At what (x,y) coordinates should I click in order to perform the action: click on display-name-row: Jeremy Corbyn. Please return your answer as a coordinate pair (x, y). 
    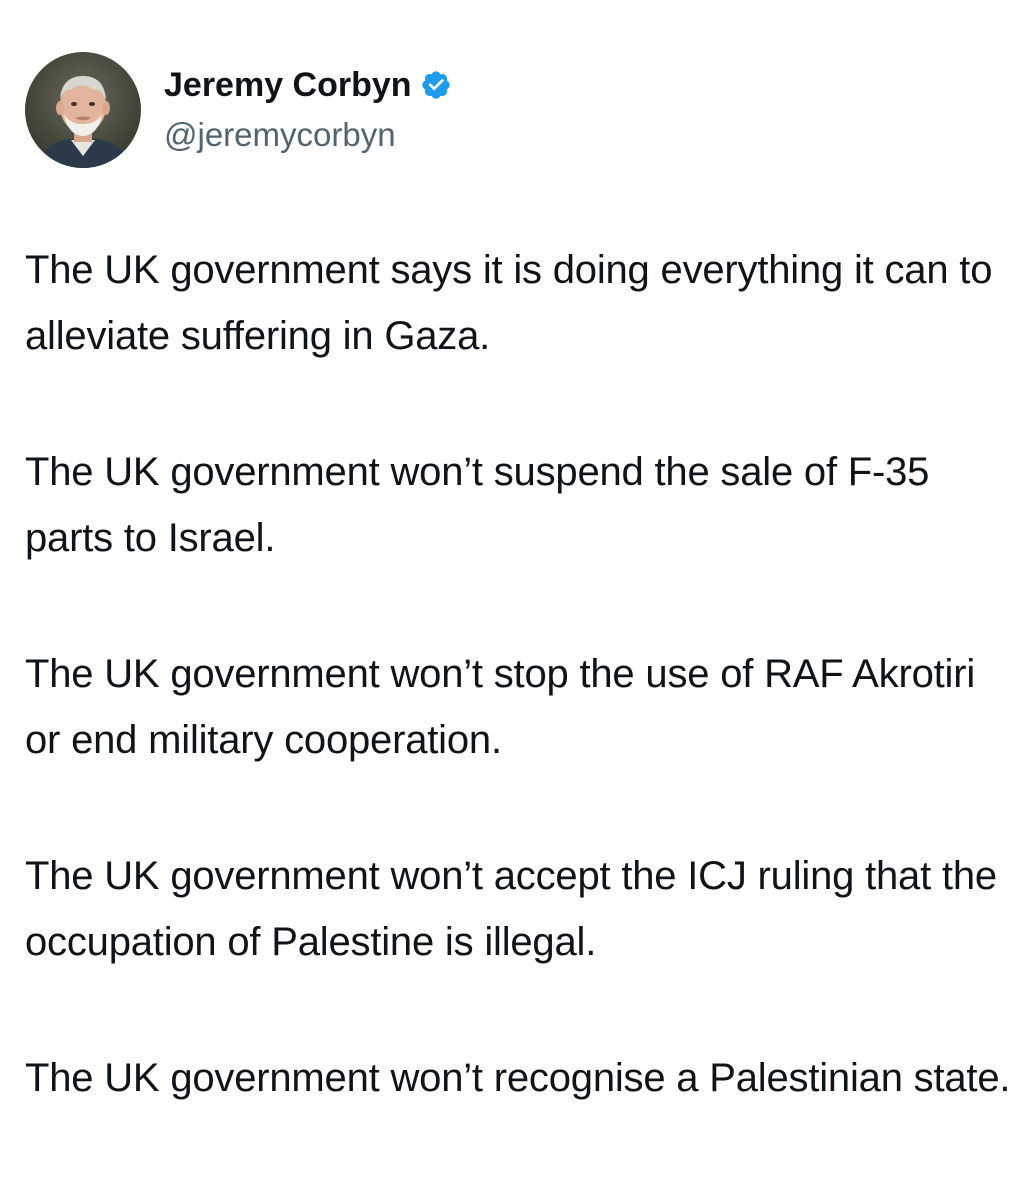
    Looking at the image, I should click on (308, 85).